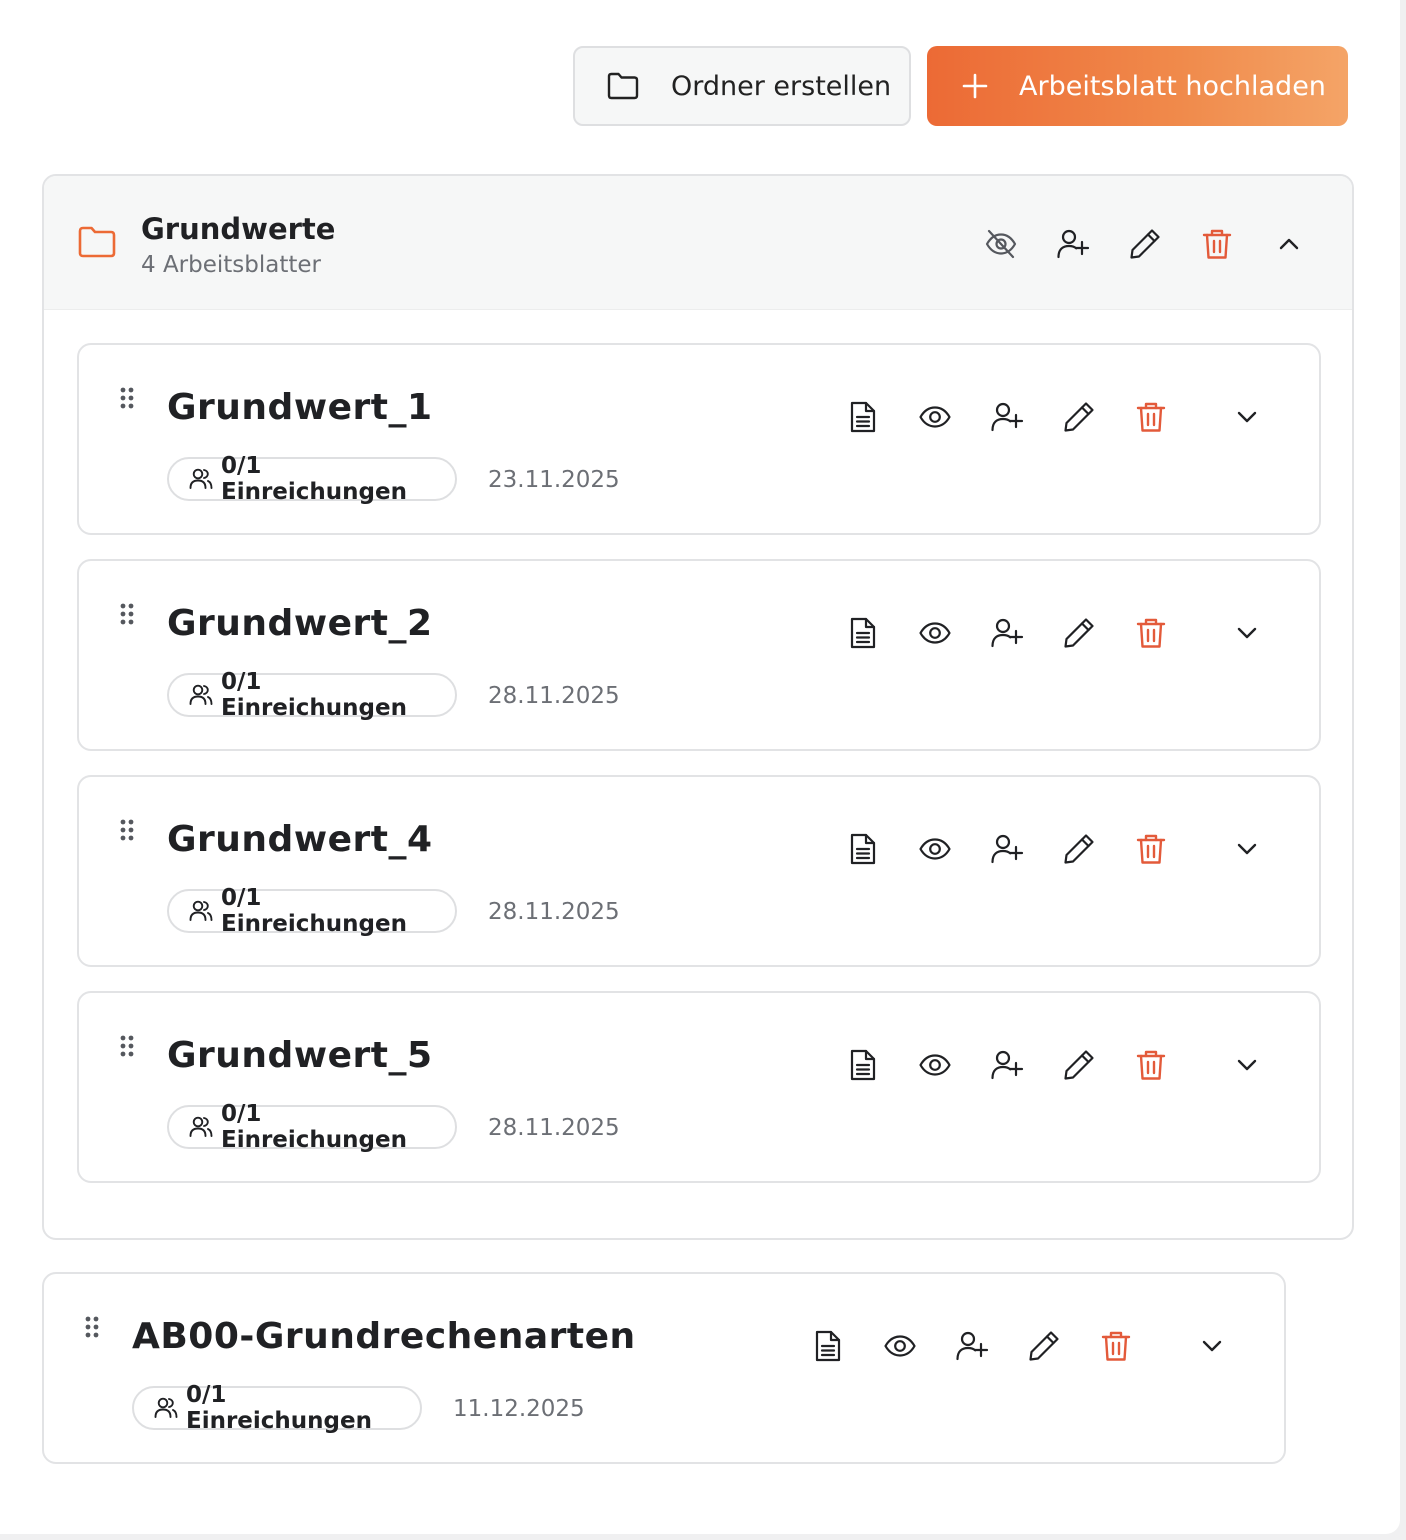  What do you see at coordinates (698, 243) in the screenshot?
I see `folder-header: Grundwerte 4 Arbeitsblatter` at bounding box center [698, 243].